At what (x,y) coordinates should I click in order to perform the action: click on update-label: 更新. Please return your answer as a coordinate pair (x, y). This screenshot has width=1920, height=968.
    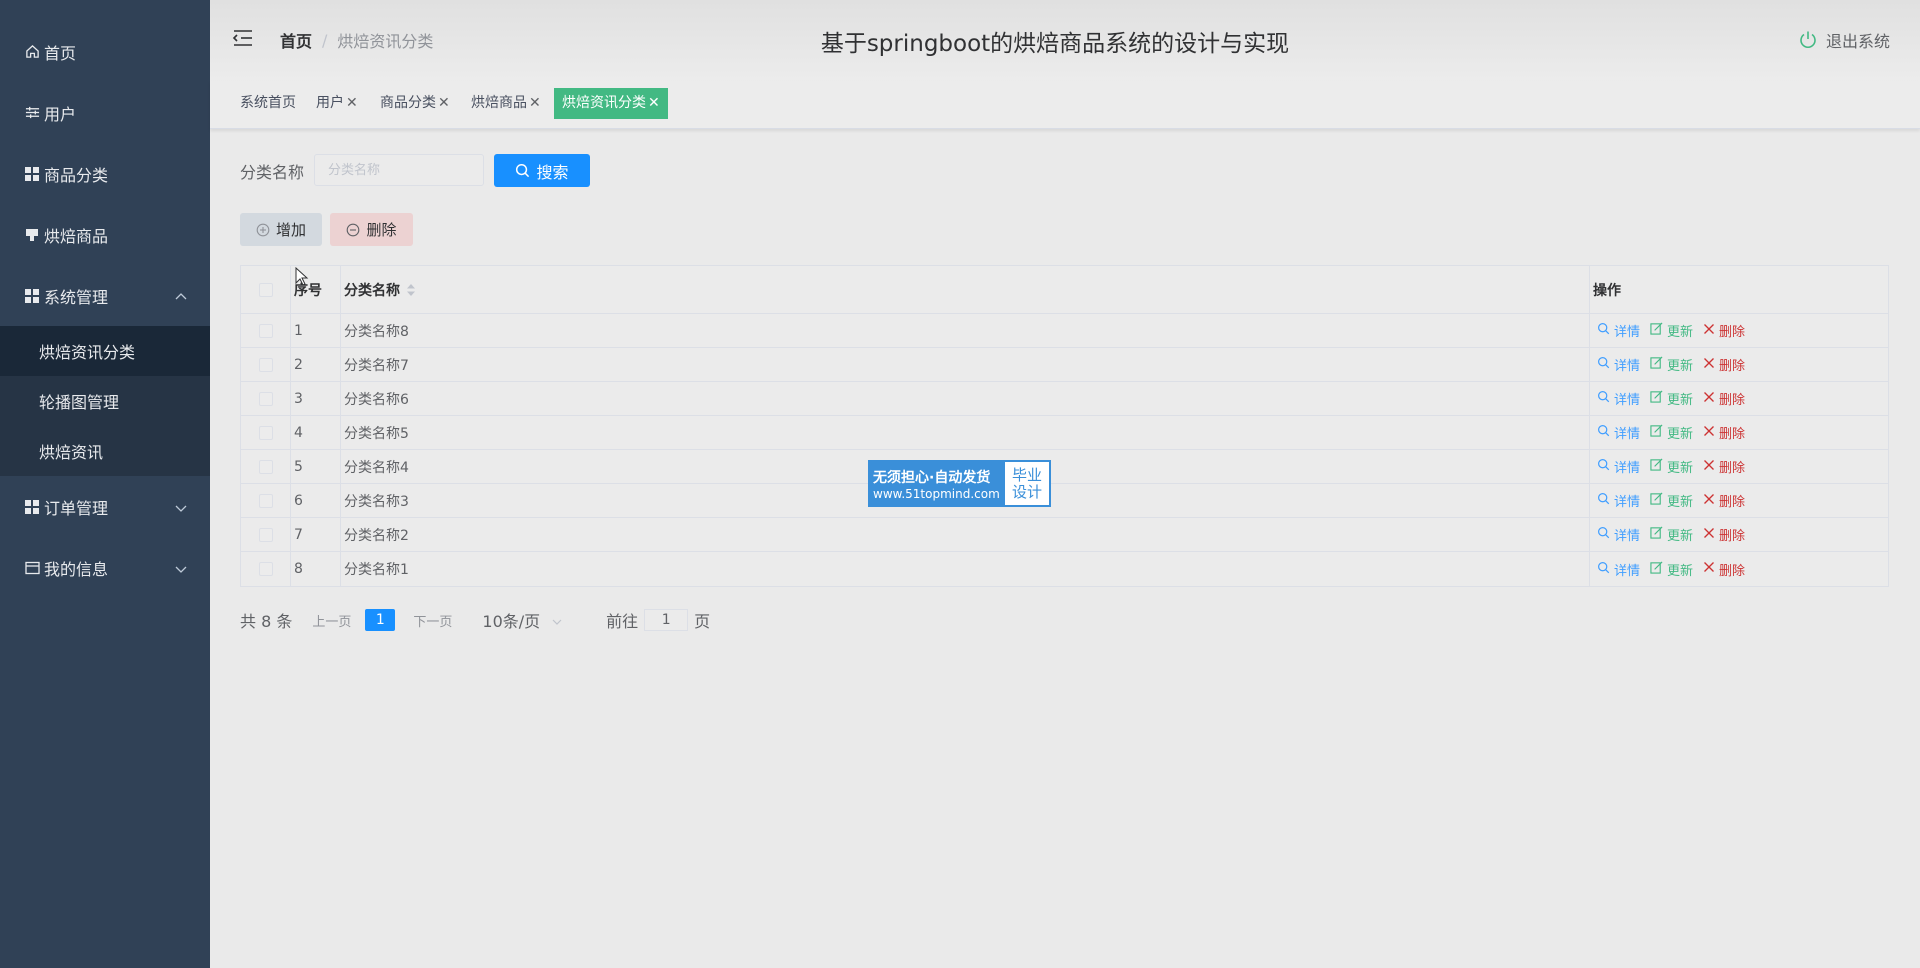
    Looking at the image, I should click on (1680, 400).